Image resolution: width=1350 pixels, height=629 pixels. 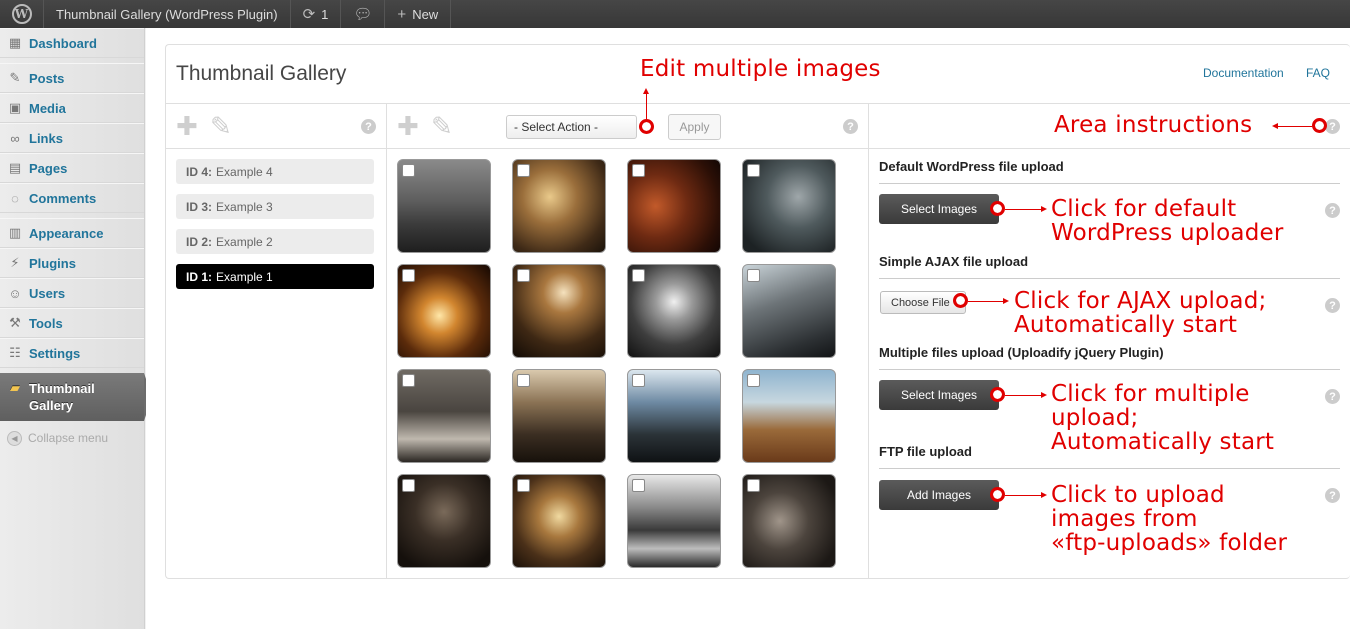 What do you see at coordinates (408, 126) in the screenshot?
I see `add-image-icon: ✚` at bounding box center [408, 126].